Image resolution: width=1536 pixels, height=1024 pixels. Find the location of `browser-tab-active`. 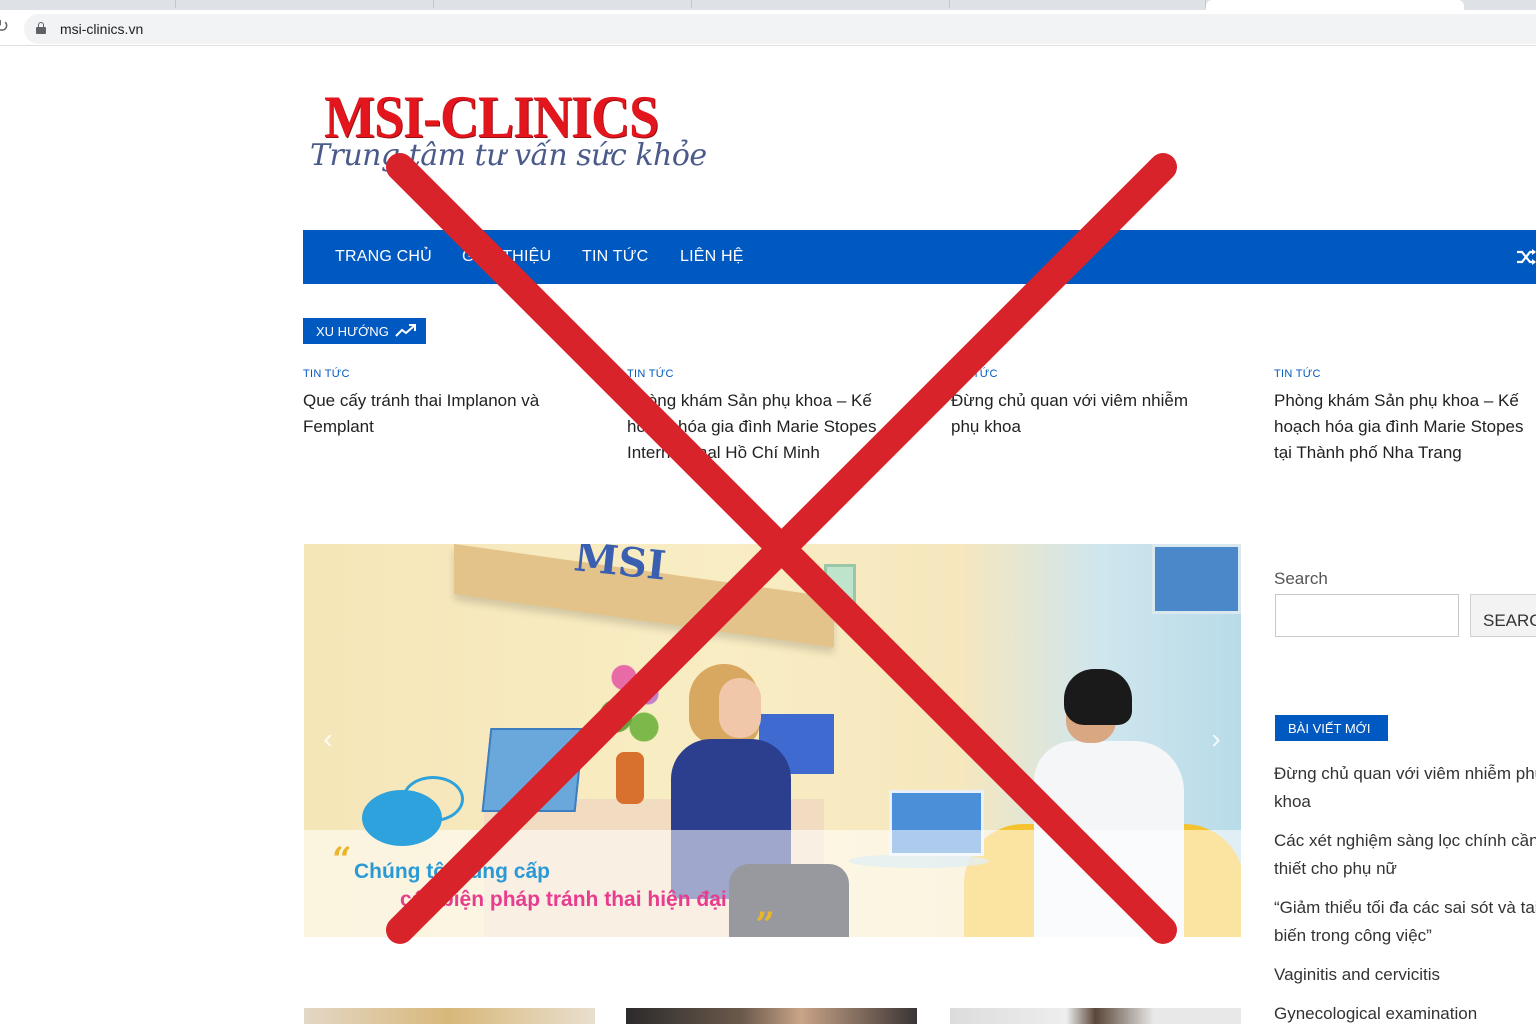

browser-tab-active is located at coordinates (1335, 5).